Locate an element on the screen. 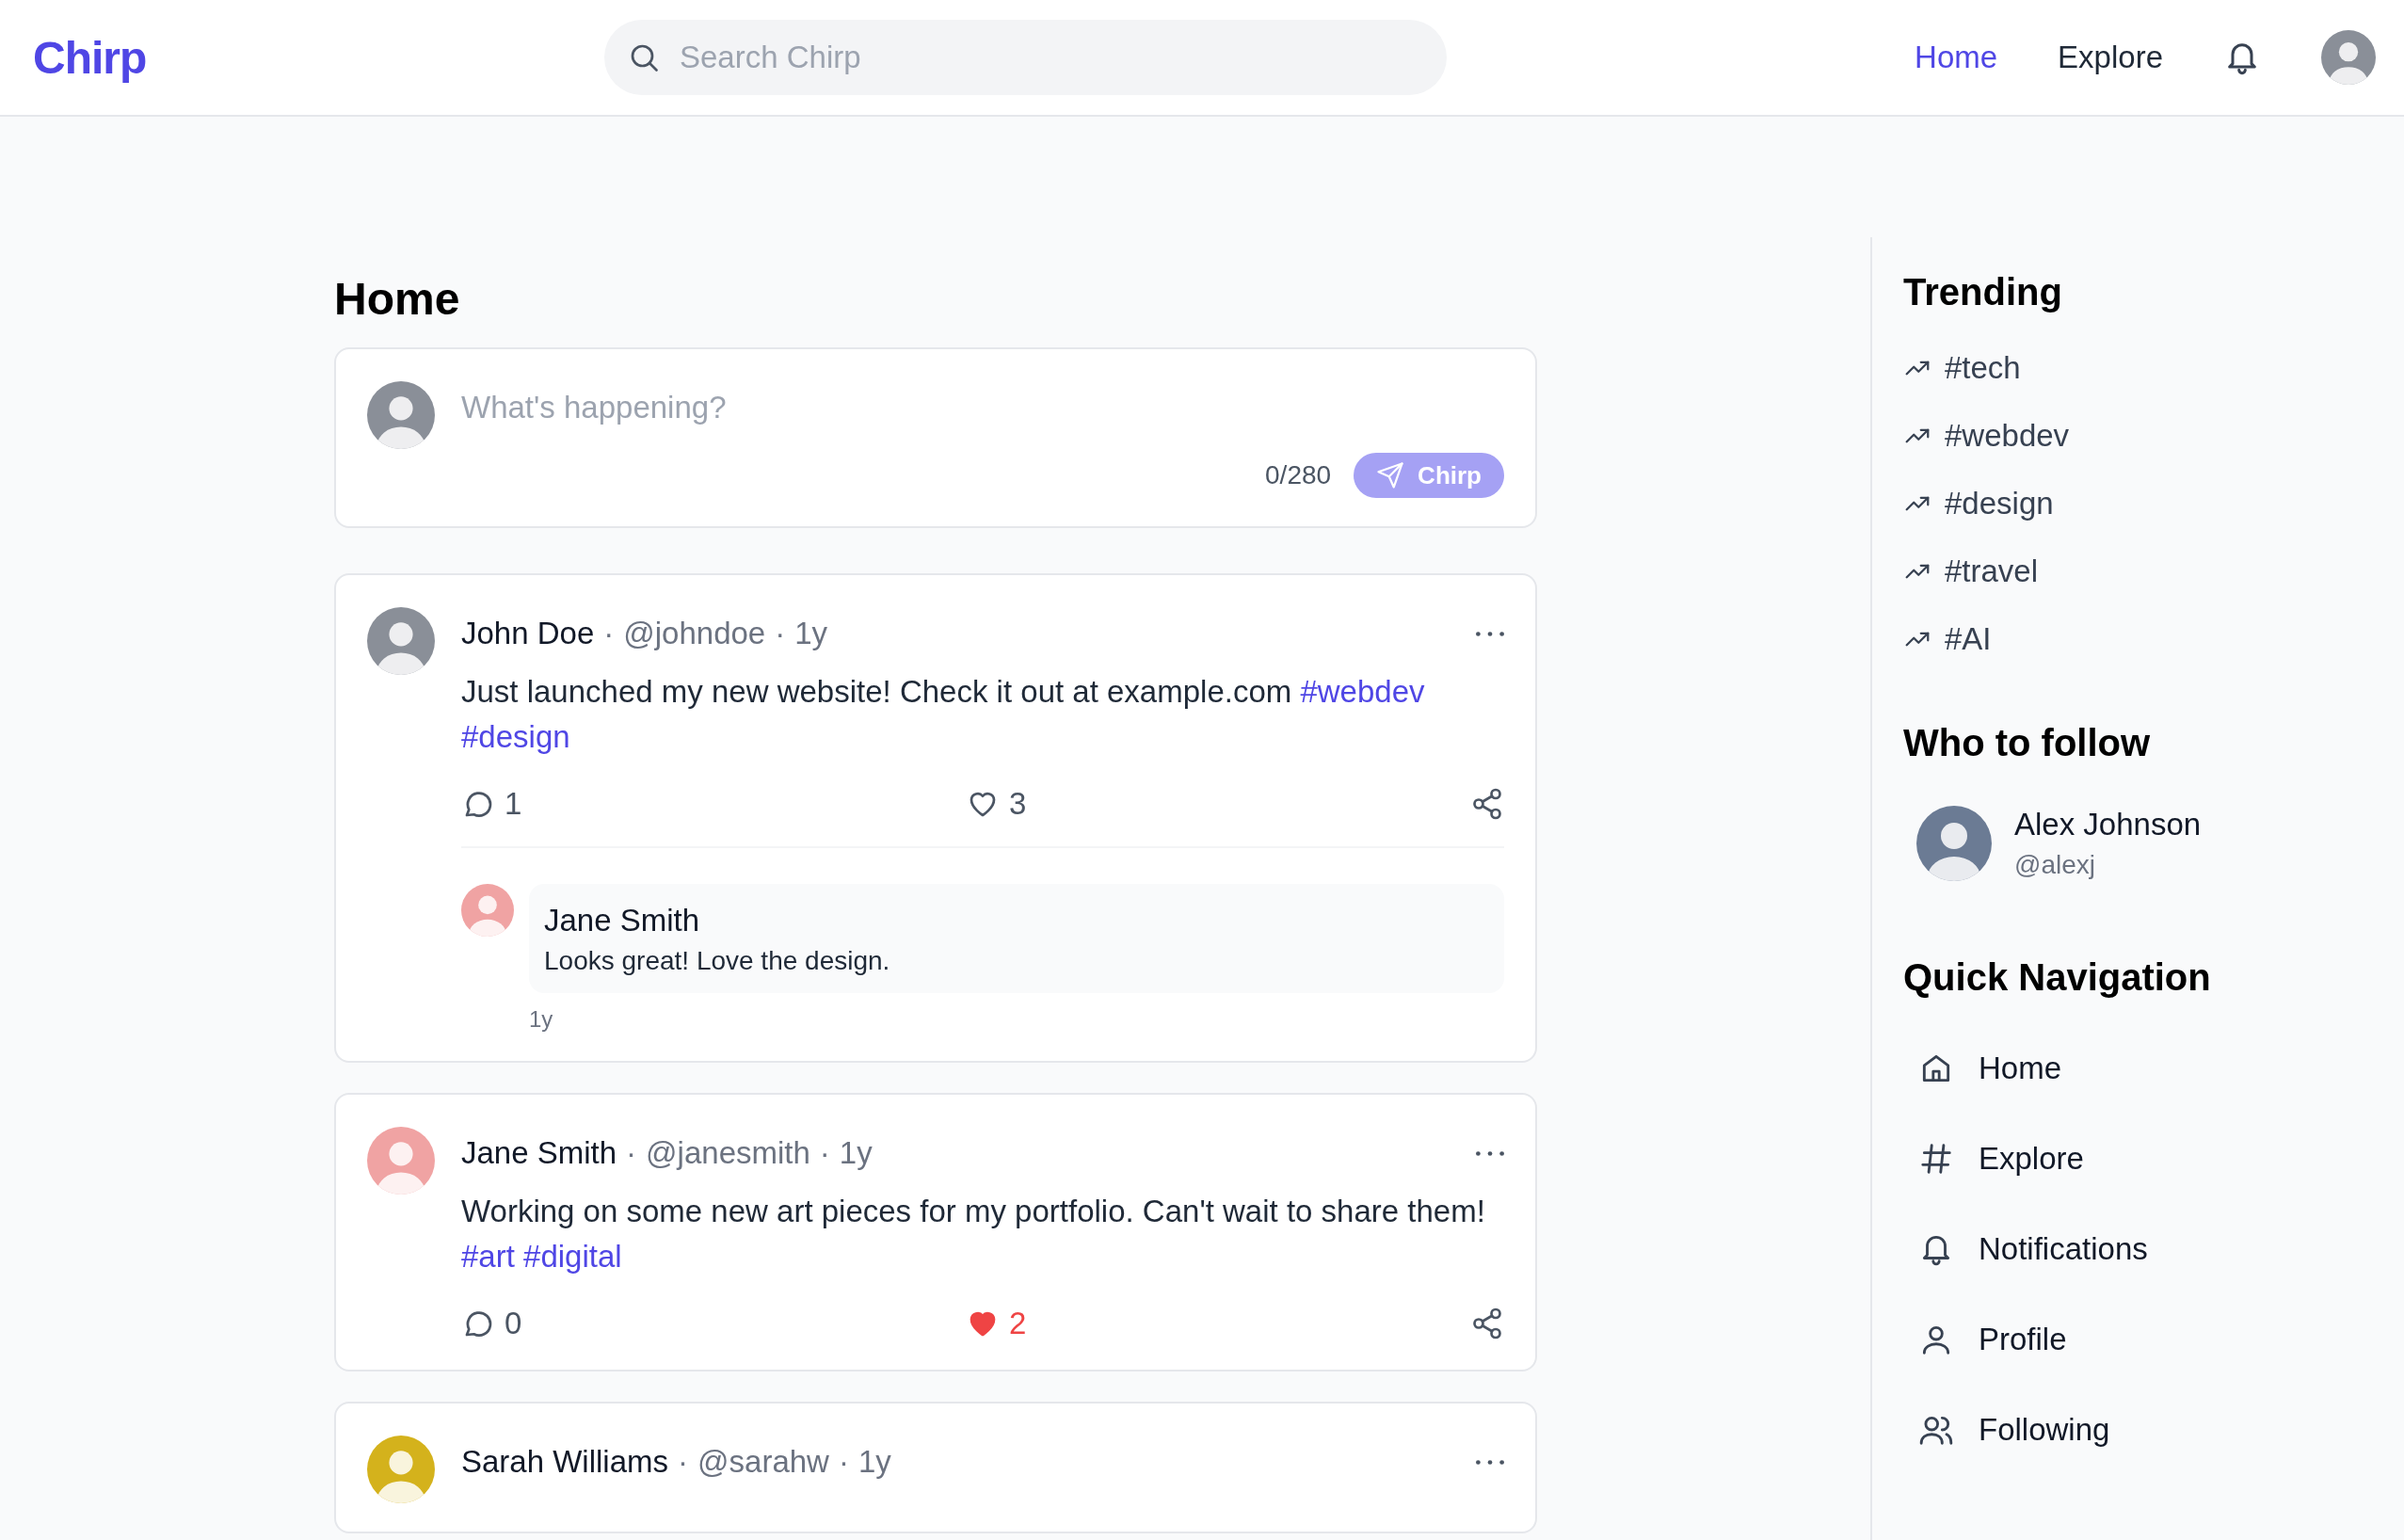  trending-link: #webdev is located at coordinates (2153, 436).